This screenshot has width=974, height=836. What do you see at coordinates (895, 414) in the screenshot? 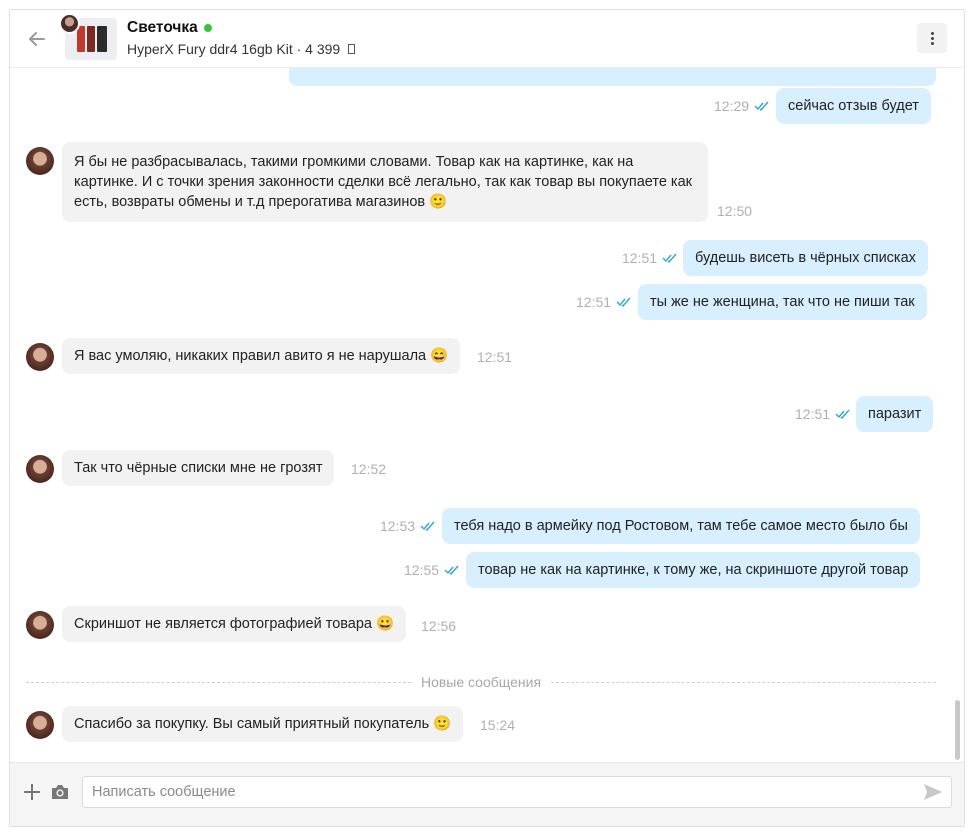
I see `message-bubble-outgoing: паразит` at bounding box center [895, 414].